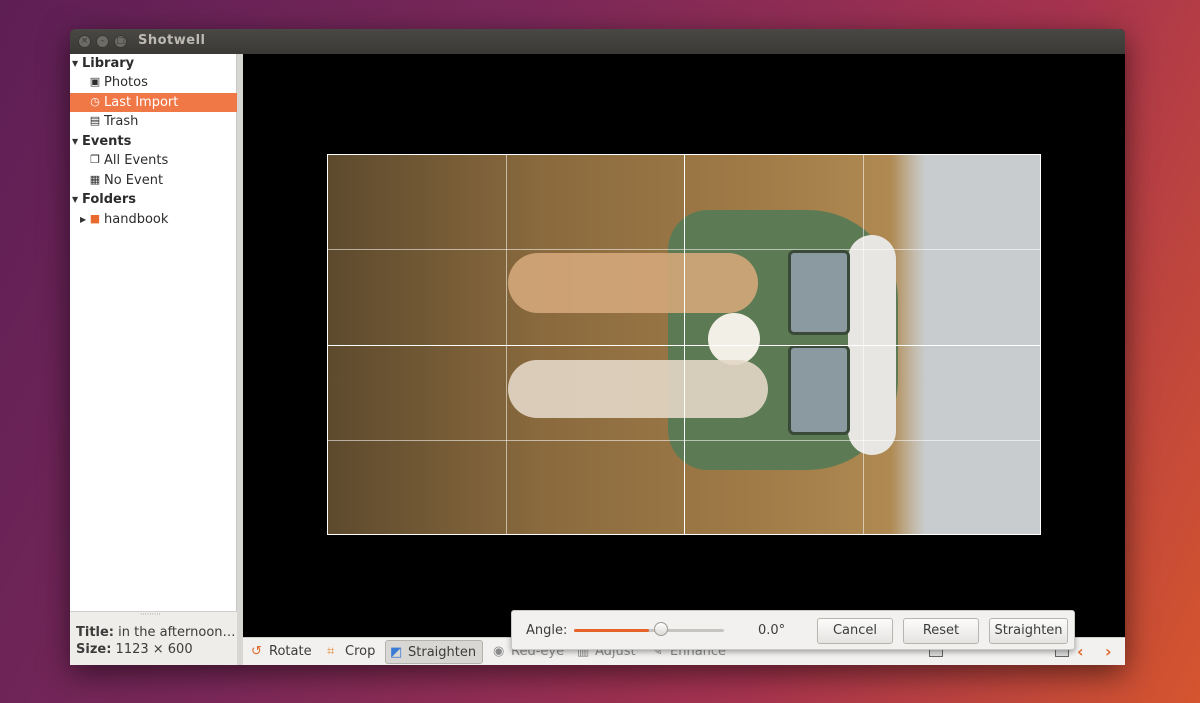  I want to click on trash-icon: ▤, so click(95, 120).